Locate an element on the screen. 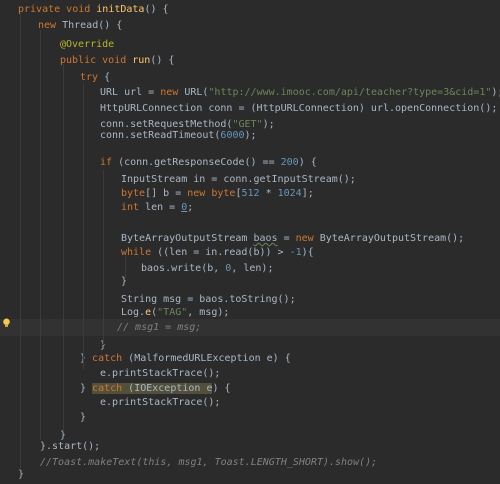 The image size is (500, 484). code-text: conn.setRequestMethod("GET"); is located at coordinates (187, 124).